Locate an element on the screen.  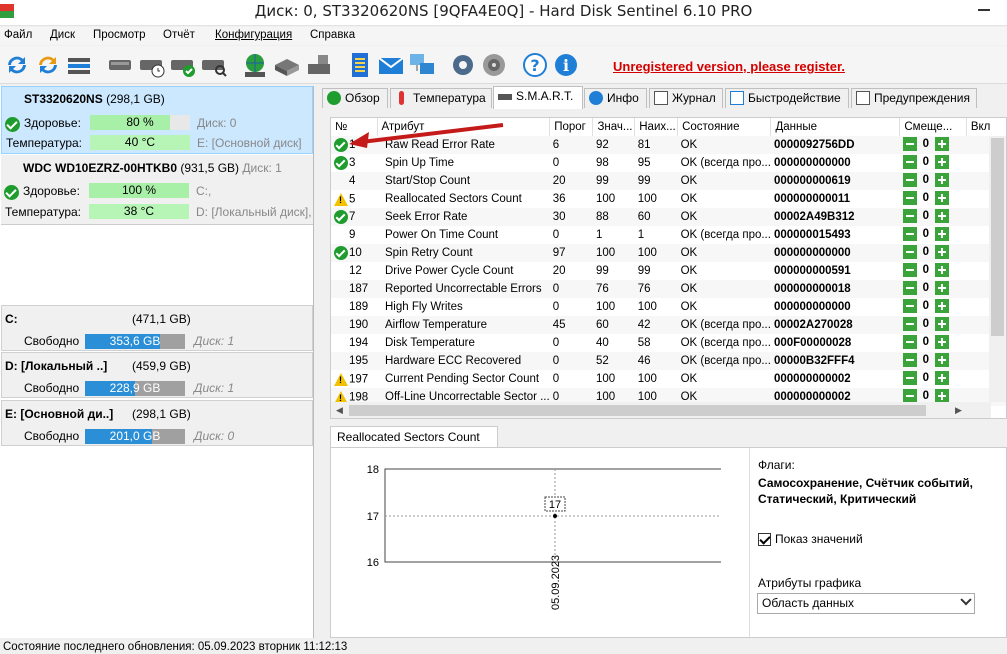
col-data: Данные is located at coordinates (835, 127).